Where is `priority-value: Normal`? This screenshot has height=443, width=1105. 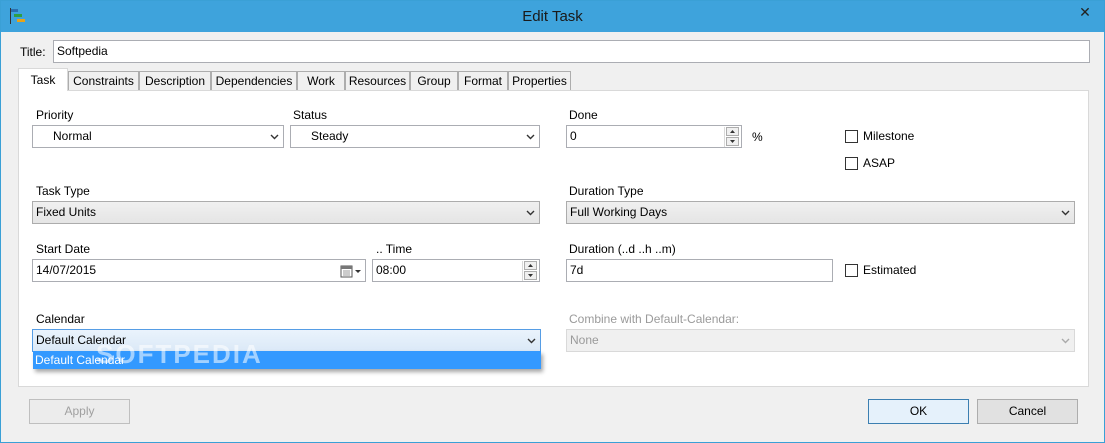
priority-value: Normal is located at coordinates (72, 136).